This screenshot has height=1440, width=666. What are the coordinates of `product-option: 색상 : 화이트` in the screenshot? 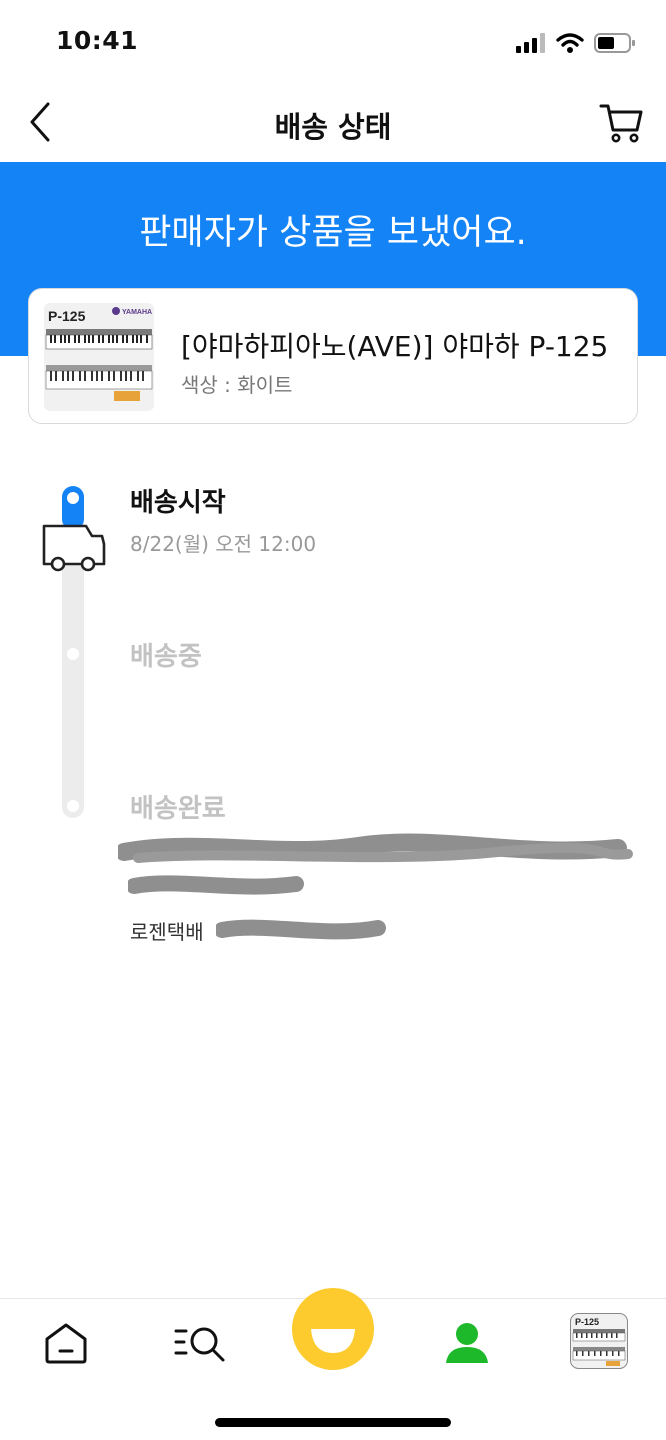 It's located at (237, 385).